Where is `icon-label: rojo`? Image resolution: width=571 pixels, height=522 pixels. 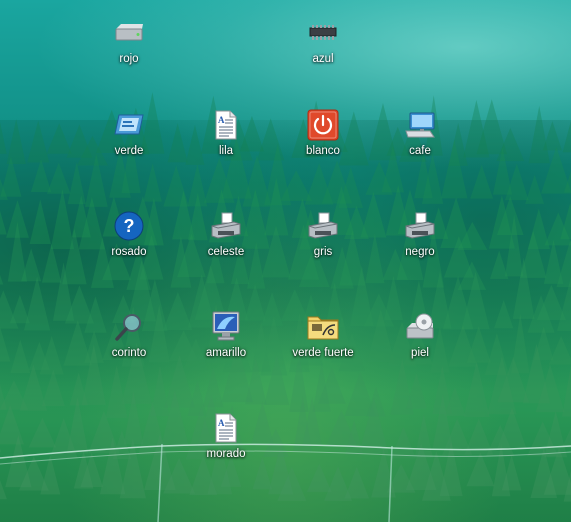
icon-label: rojo is located at coordinates (129, 59).